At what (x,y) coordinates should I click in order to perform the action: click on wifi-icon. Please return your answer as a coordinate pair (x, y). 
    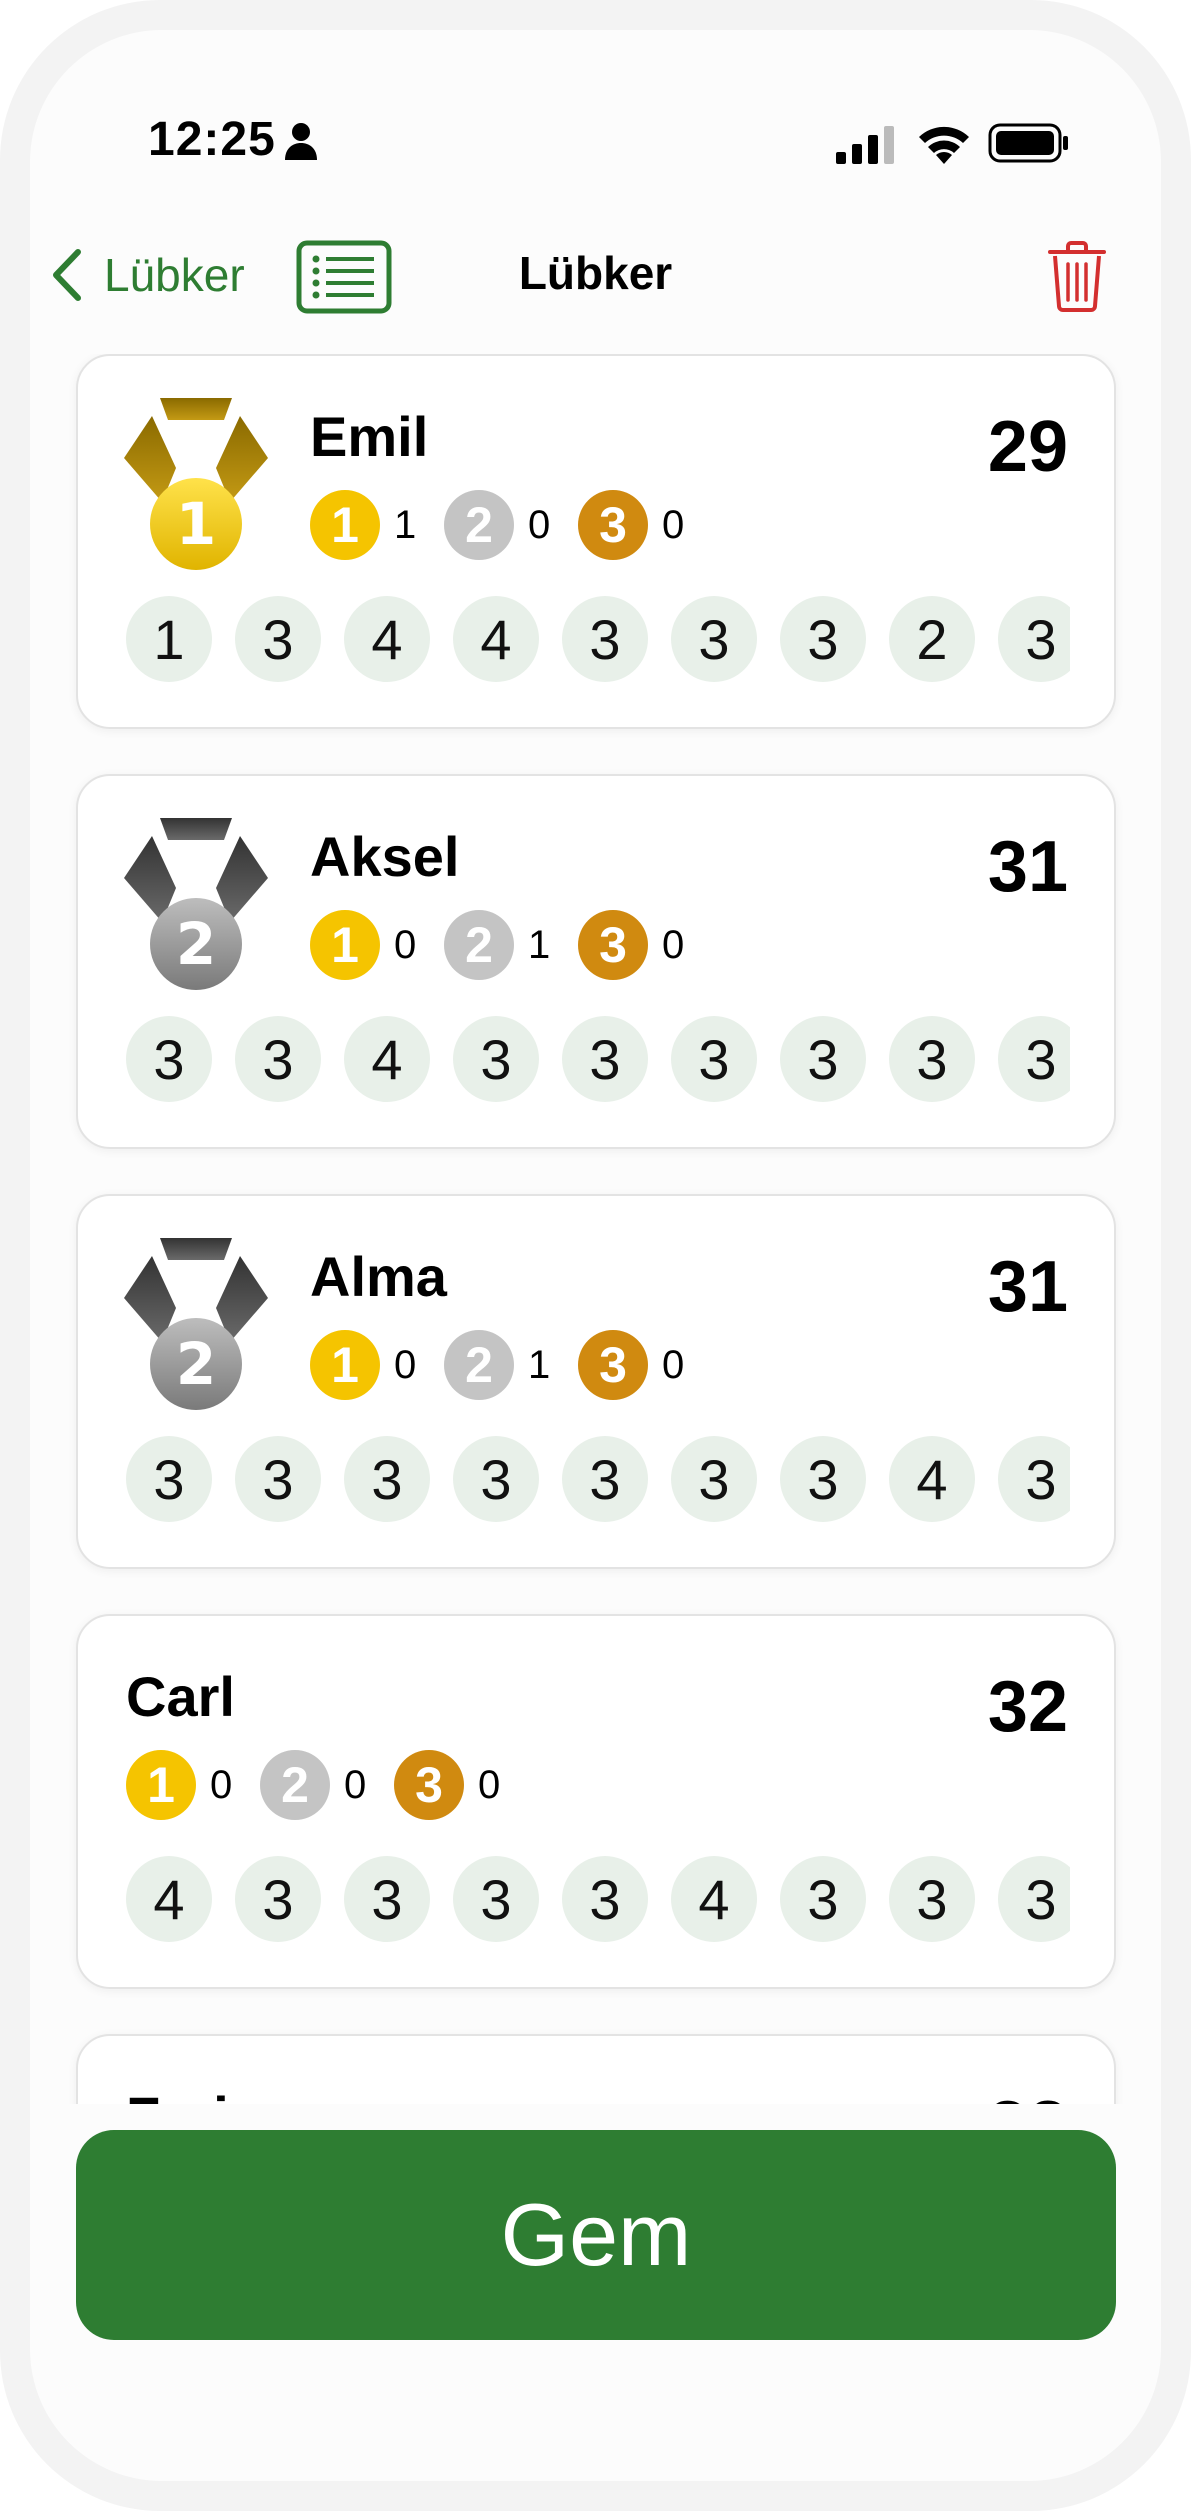
    Looking at the image, I should click on (944, 145).